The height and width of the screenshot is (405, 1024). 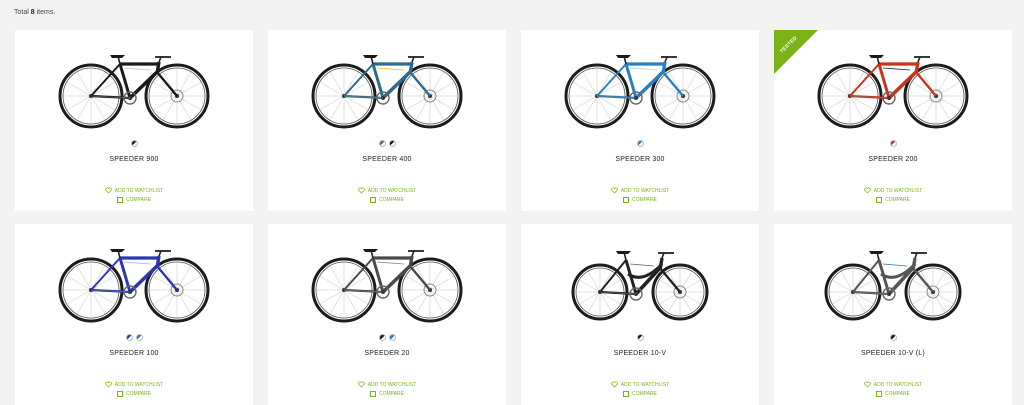 I want to click on product-title: SPEEDER 900, so click(x=134, y=159).